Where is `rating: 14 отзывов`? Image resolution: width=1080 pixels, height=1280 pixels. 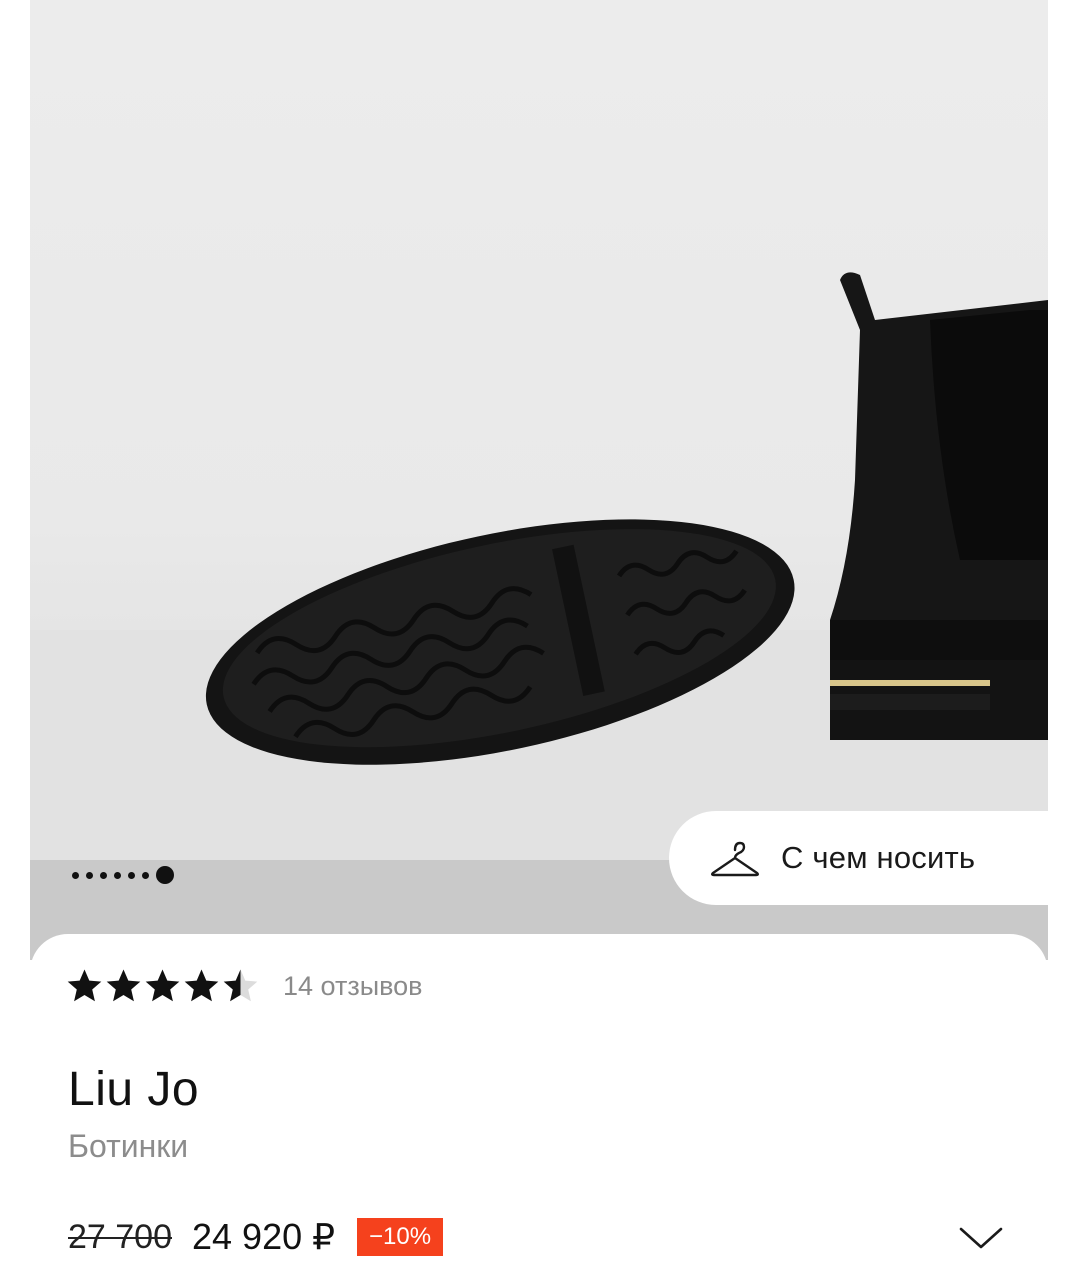 rating: 14 отзывов is located at coordinates (244, 986).